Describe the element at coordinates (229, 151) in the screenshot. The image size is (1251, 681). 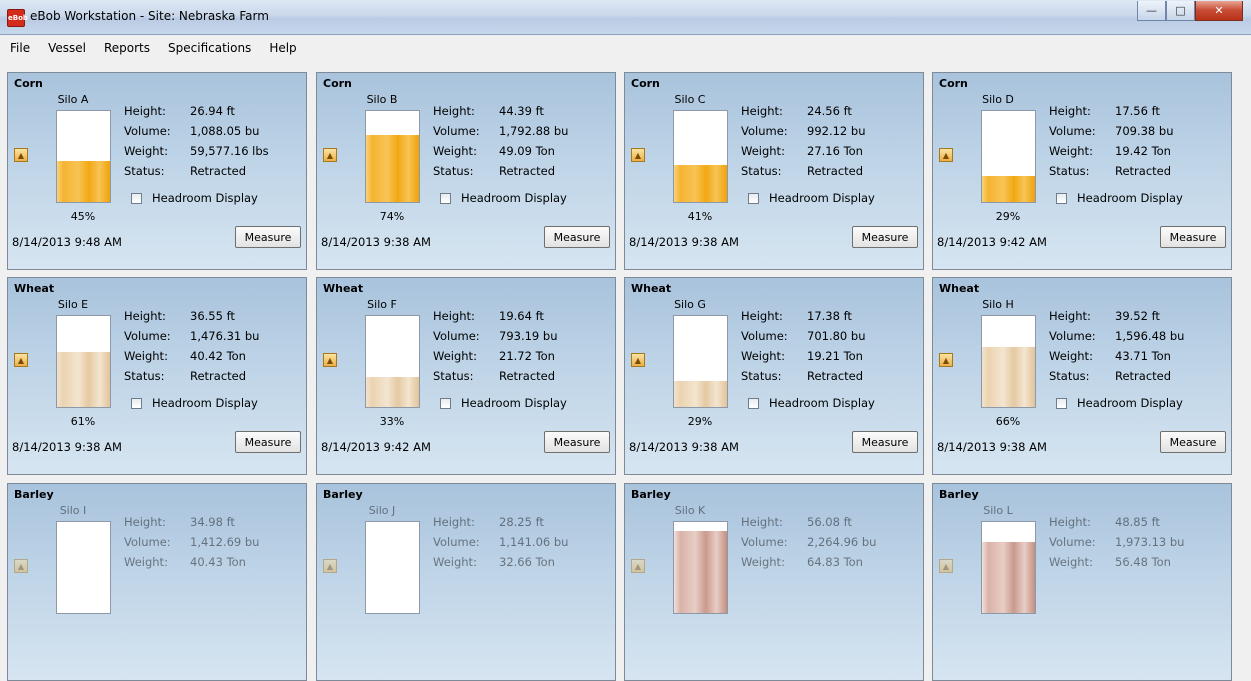
I see `weight-value: 59,577.16 lbs` at that location.